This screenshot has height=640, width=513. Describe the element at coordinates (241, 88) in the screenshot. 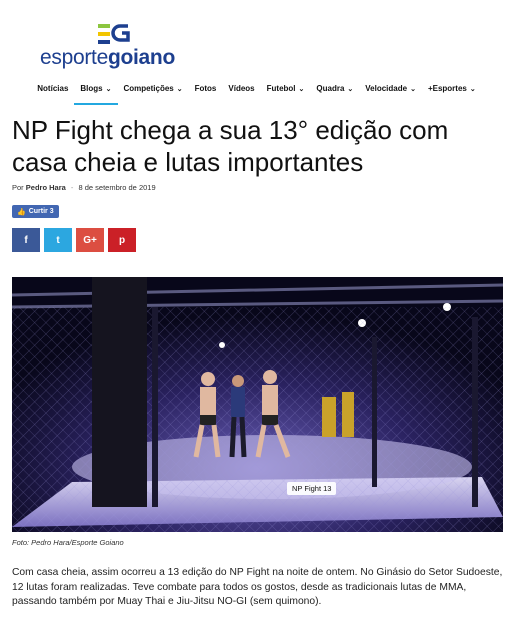

I see `nav-label: Vídeos` at that location.